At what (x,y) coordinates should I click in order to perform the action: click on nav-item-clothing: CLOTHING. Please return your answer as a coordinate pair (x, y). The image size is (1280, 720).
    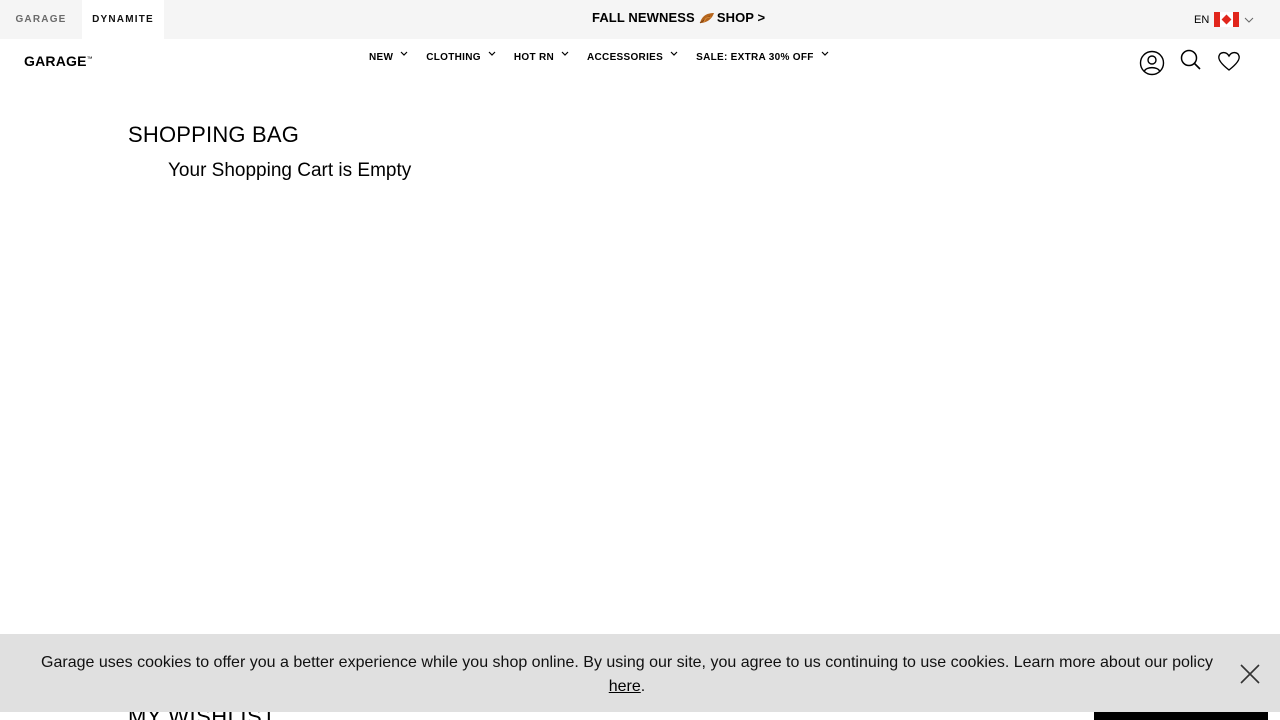
    Looking at the image, I should click on (461, 57).